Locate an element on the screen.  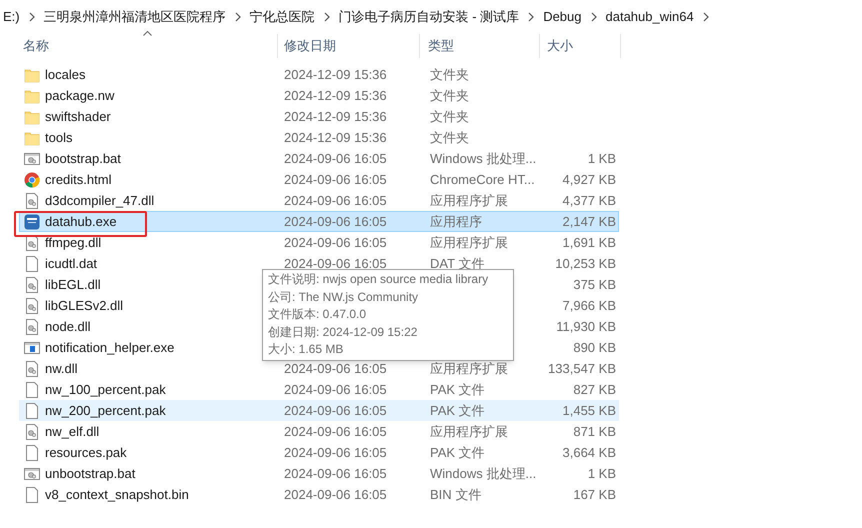
breadcrumb-item: E:) is located at coordinates (11, 17).